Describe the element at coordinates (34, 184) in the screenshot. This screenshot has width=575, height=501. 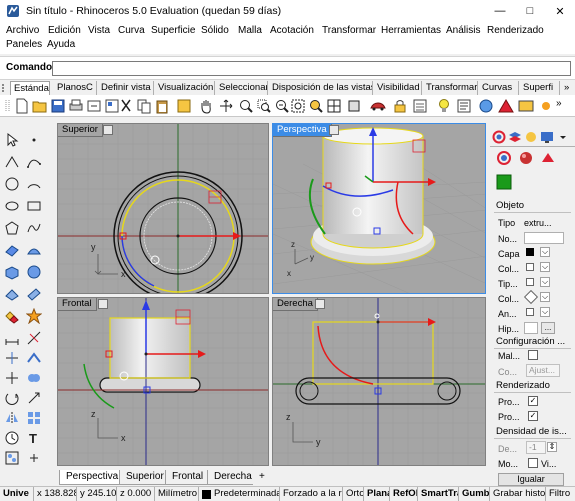
I see `arc-icon` at that location.